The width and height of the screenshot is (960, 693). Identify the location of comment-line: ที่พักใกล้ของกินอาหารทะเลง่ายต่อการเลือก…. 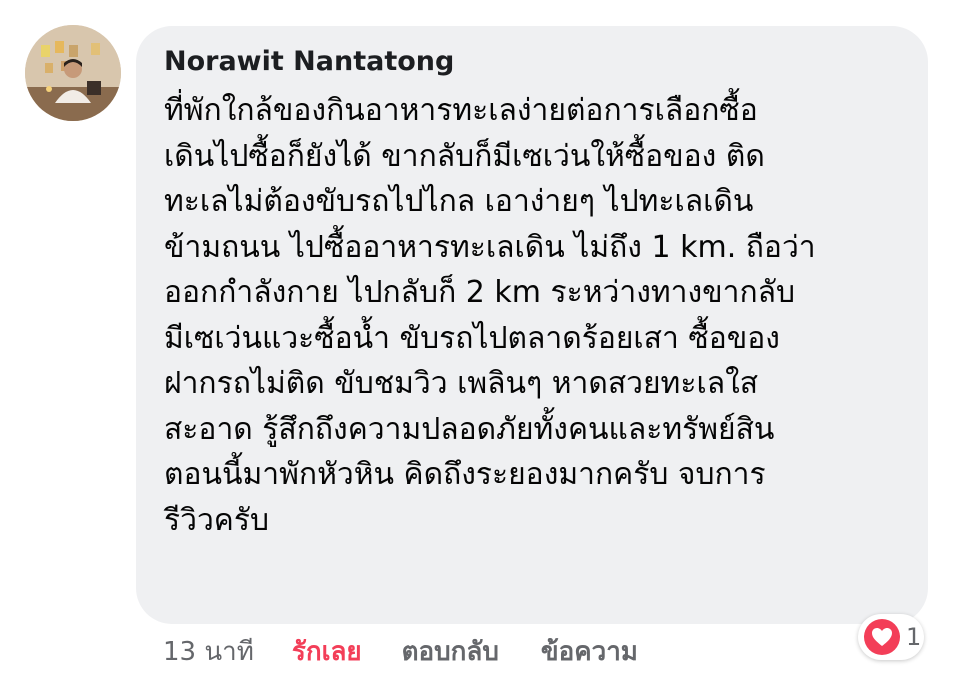
(461, 110).